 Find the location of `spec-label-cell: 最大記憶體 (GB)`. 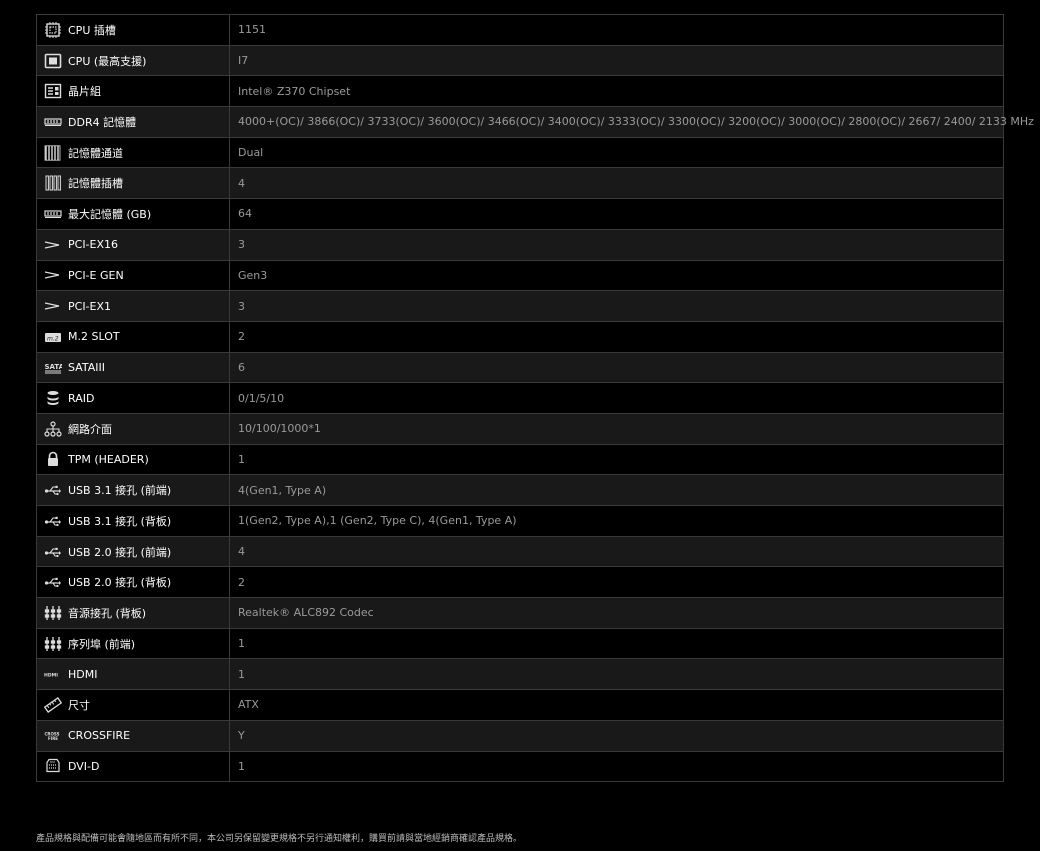

spec-label-cell: 最大記憶體 (GB) is located at coordinates (133, 214).